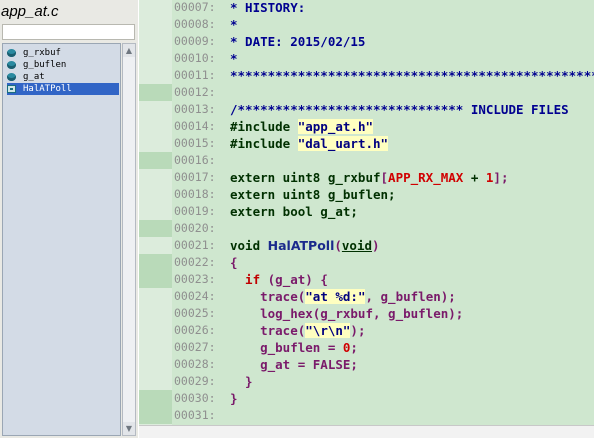 The width and height of the screenshot is (594, 438). What do you see at coordinates (366, 279) in the screenshot?
I see `code-line: 00023: if (g_at) {` at bounding box center [366, 279].